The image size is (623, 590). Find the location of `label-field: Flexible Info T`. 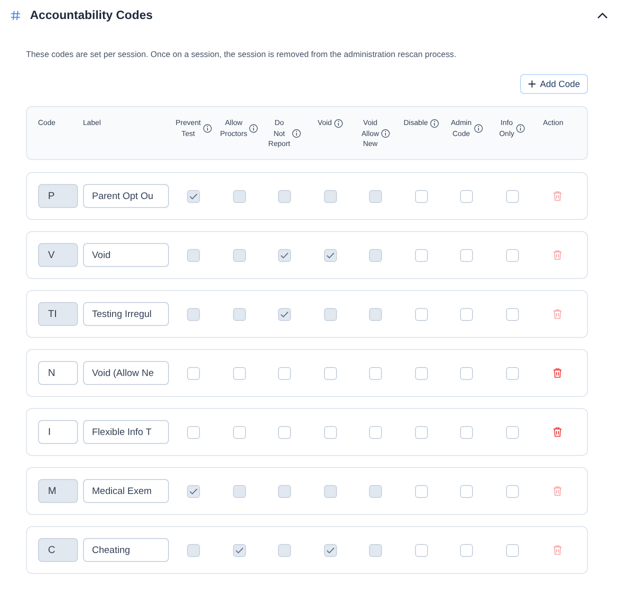

label-field: Flexible Info T is located at coordinates (126, 432).